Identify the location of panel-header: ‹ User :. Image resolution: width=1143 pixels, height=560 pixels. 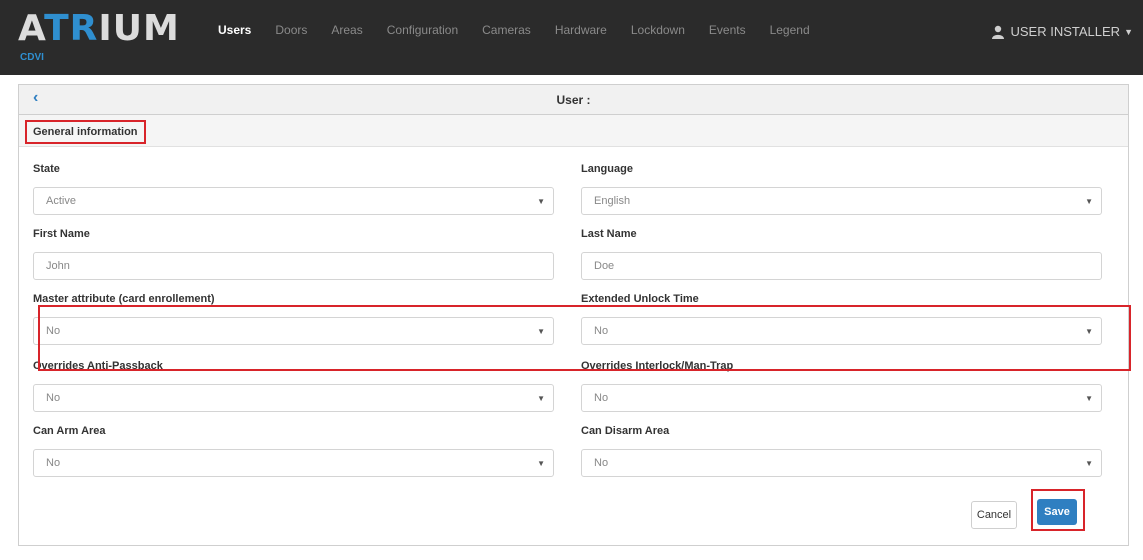
(573, 100).